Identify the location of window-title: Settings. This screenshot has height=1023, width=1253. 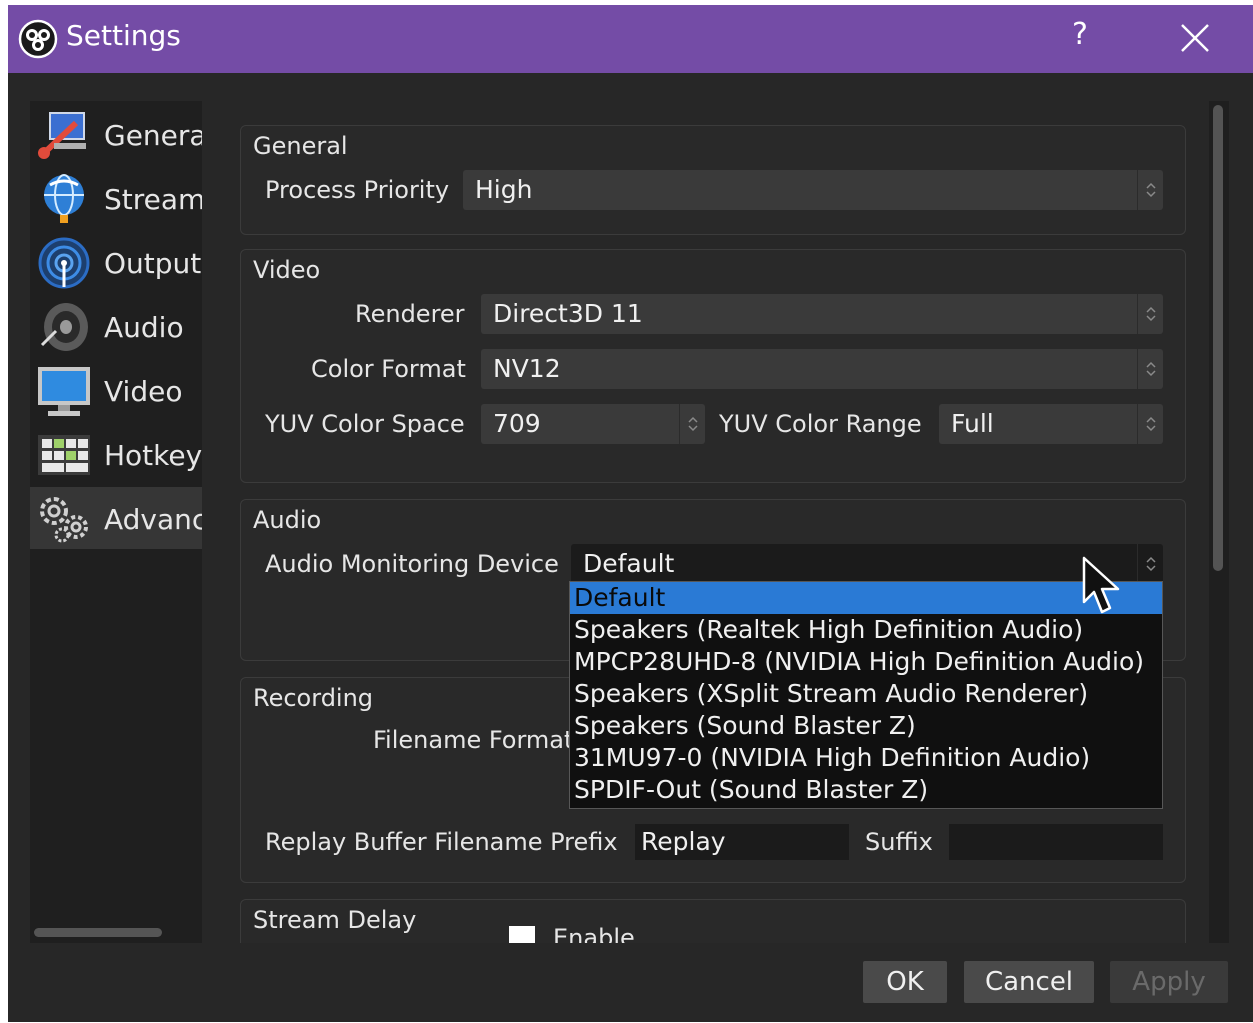
(123, 35).